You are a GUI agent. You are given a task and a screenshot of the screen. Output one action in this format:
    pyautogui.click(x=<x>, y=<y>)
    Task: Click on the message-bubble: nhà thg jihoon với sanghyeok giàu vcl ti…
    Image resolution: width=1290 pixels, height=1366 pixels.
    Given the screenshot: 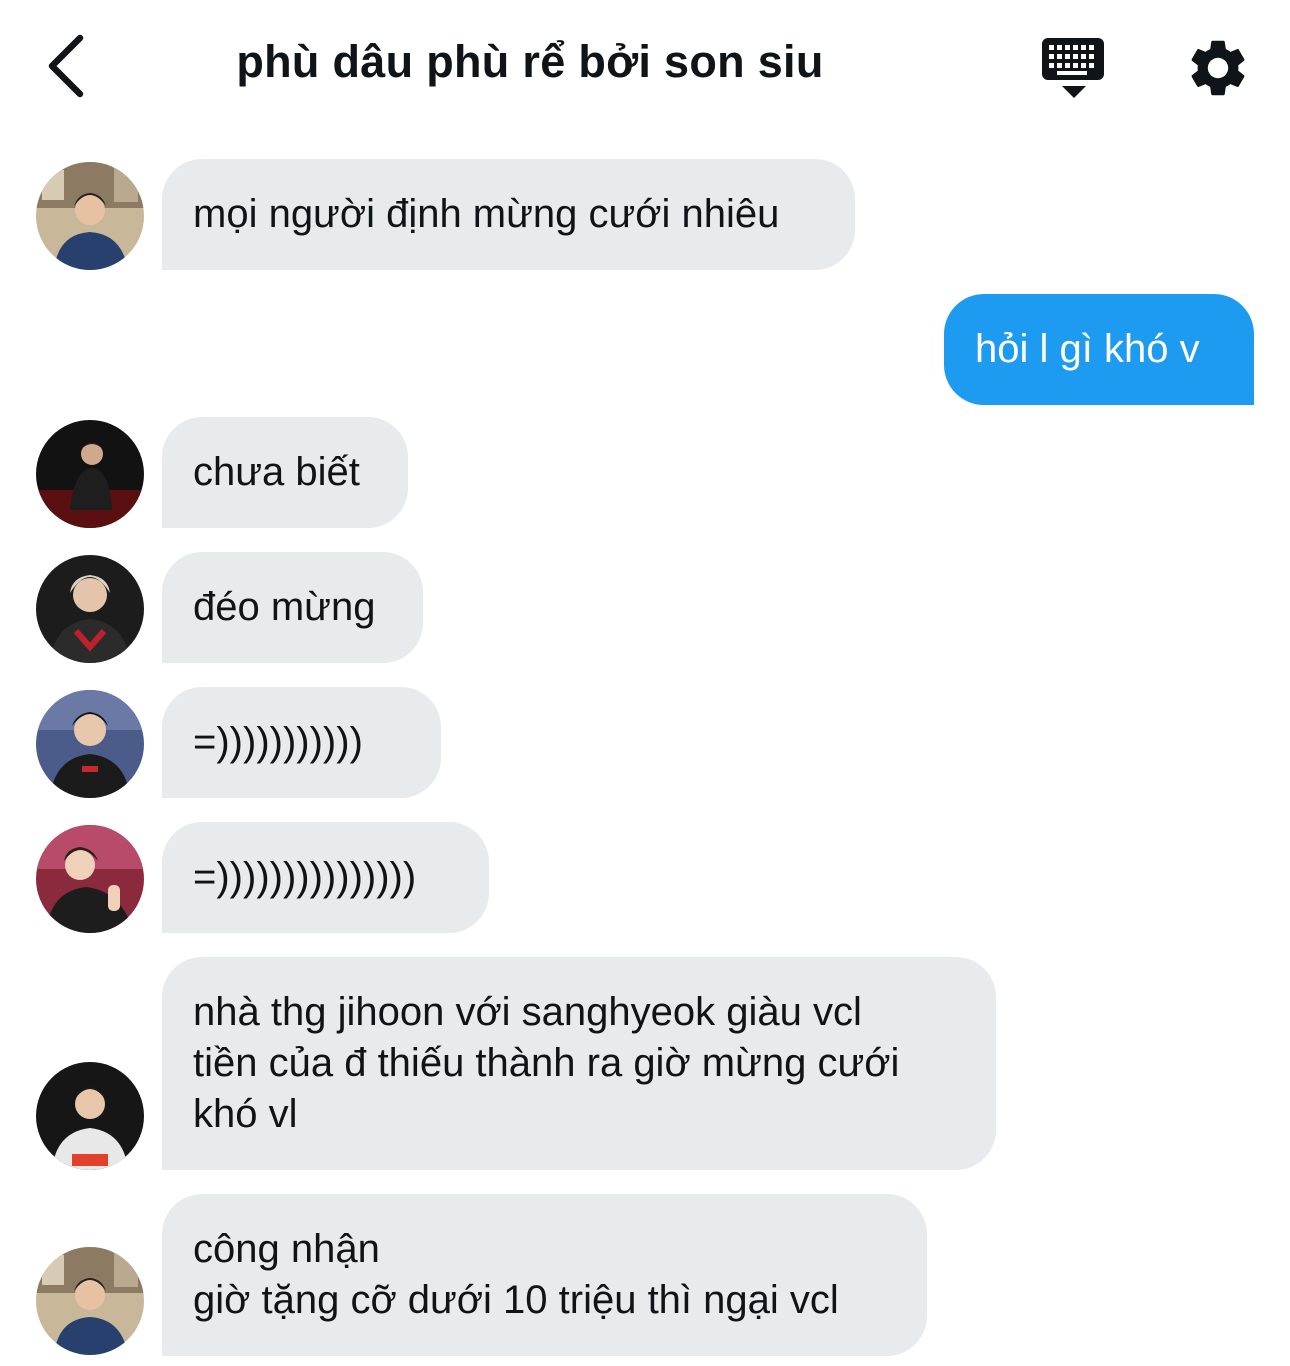 What is the action you would take?
    pyautogui.click(x=579, y=1063)
    